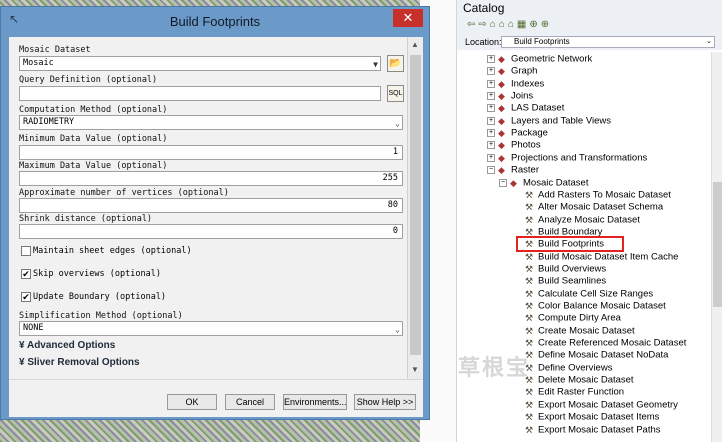 The height and width of the screenshot is (442, 722). Describe the element at coordinates (561, 121) in the screenshot. I see `catalog-tree-item-label: Layers and Table Views` at that location.